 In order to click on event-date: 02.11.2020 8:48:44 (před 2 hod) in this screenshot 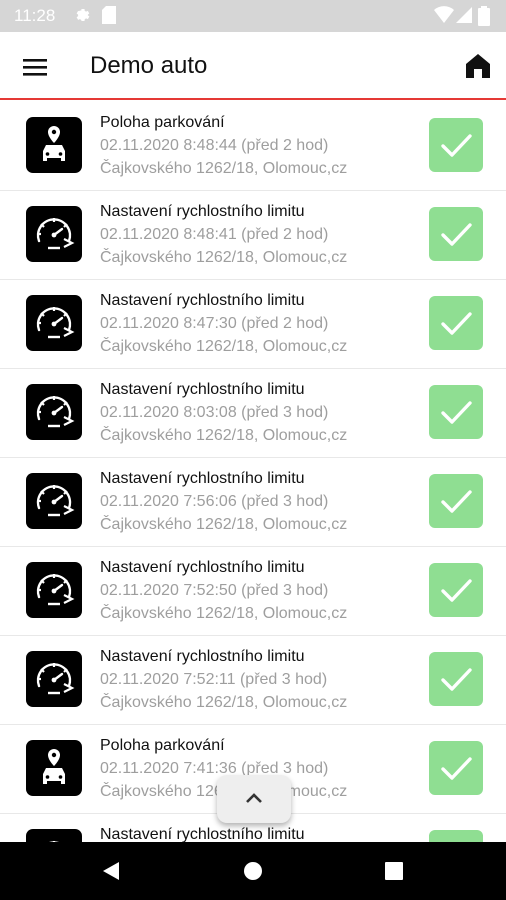, I will do `click(214, 145)`.